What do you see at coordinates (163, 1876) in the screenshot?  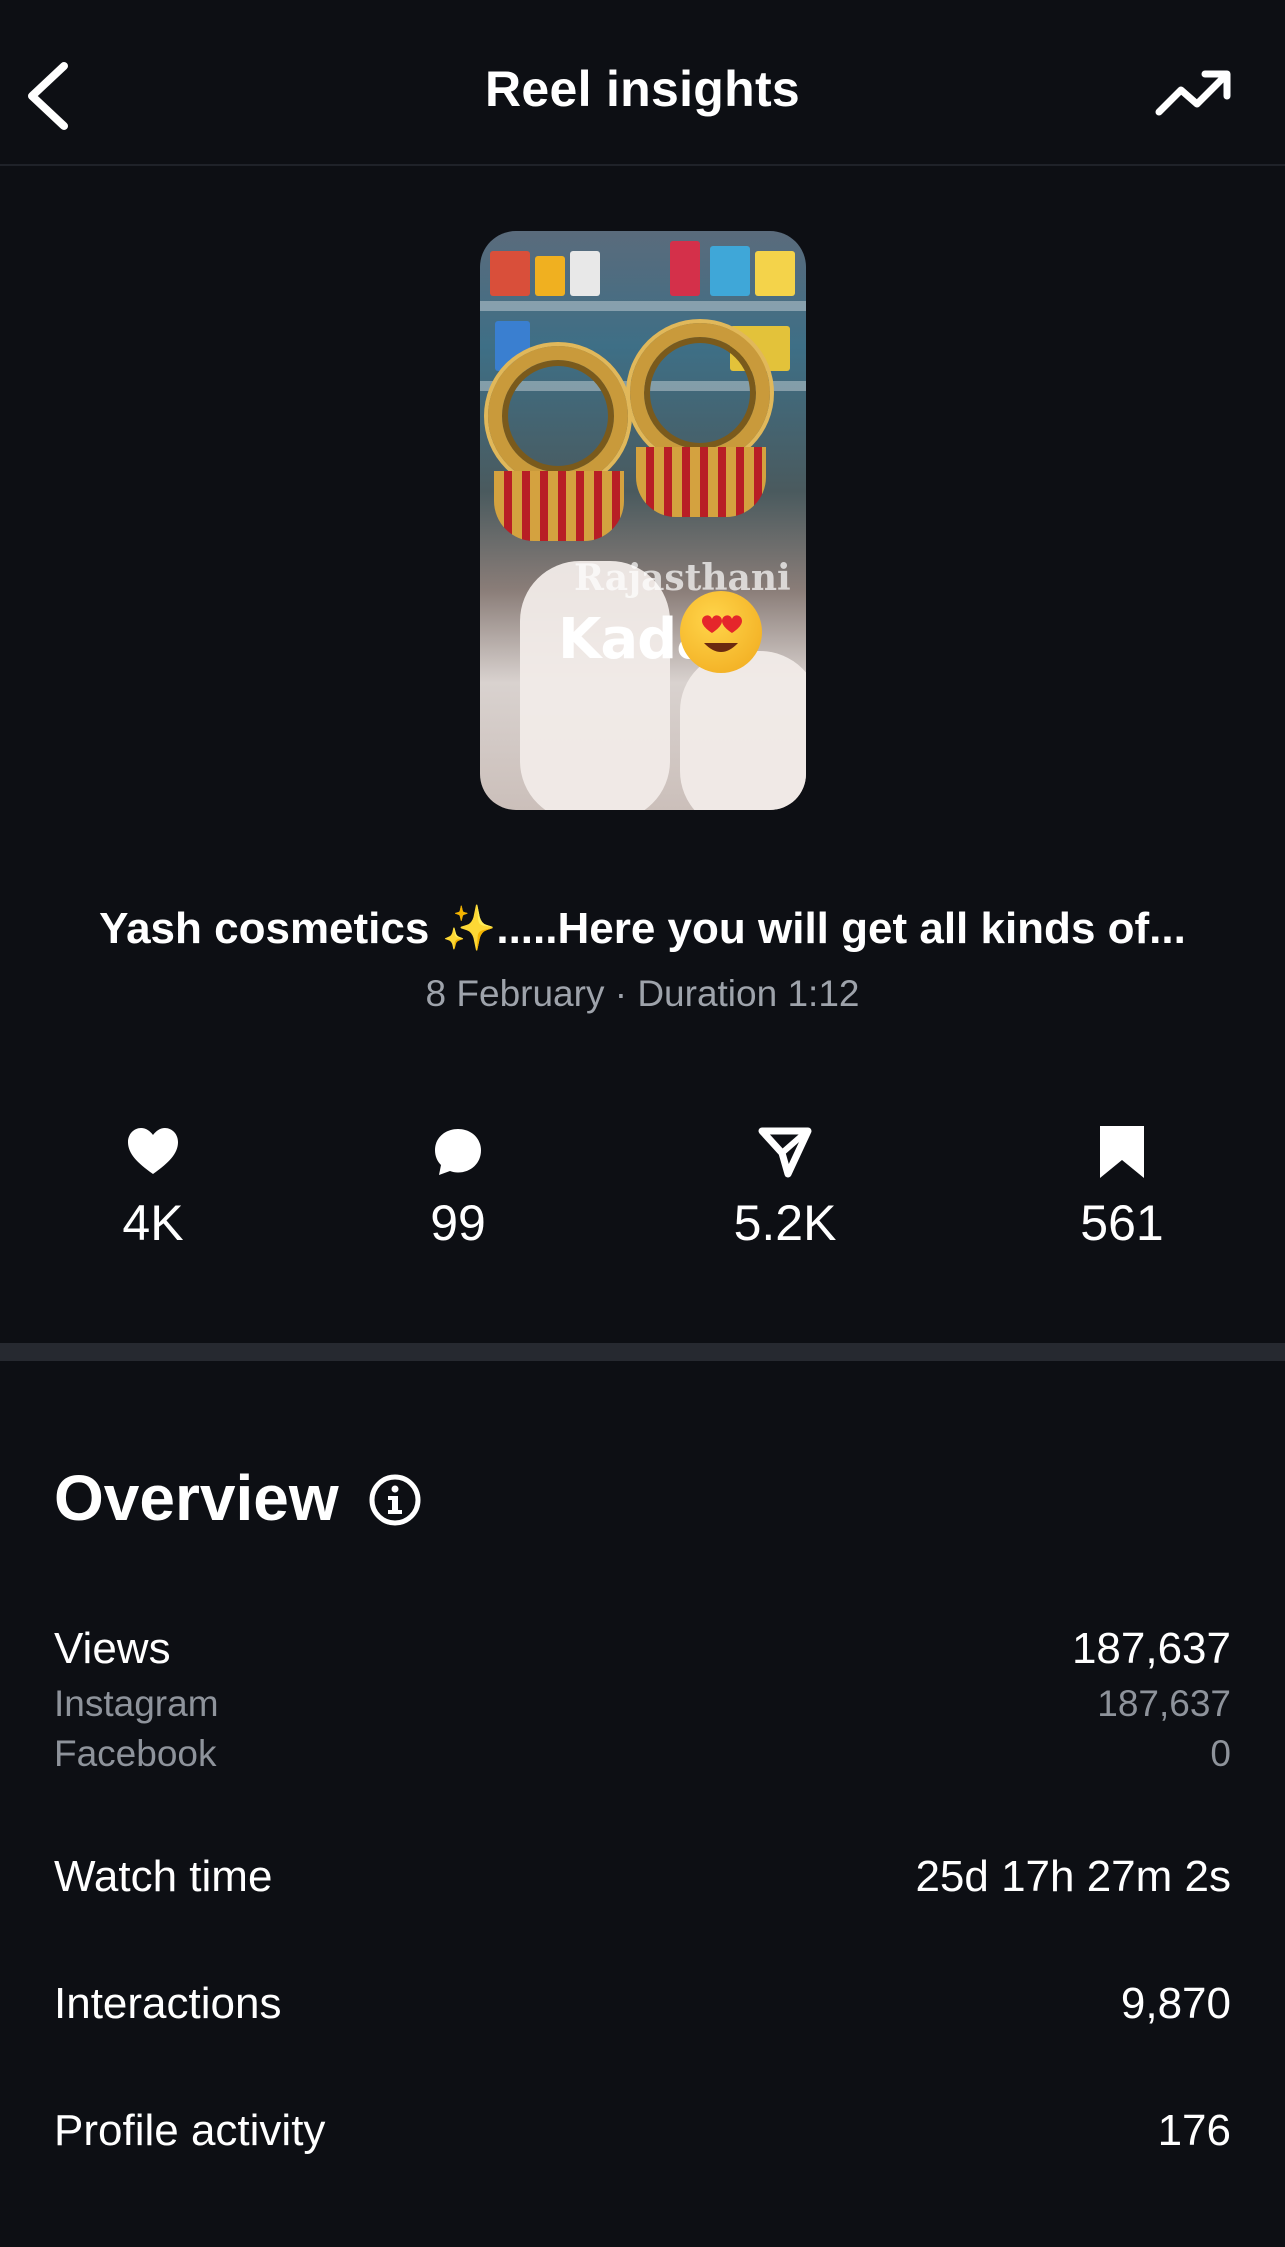 I see `watch-time-label: Watch time` at bounding box center [163, 1876].